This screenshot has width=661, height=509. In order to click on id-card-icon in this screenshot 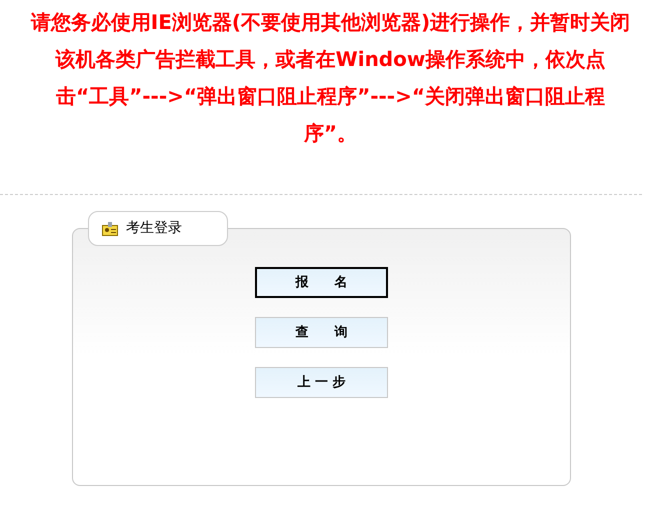, I will do `click(110, 229)`.